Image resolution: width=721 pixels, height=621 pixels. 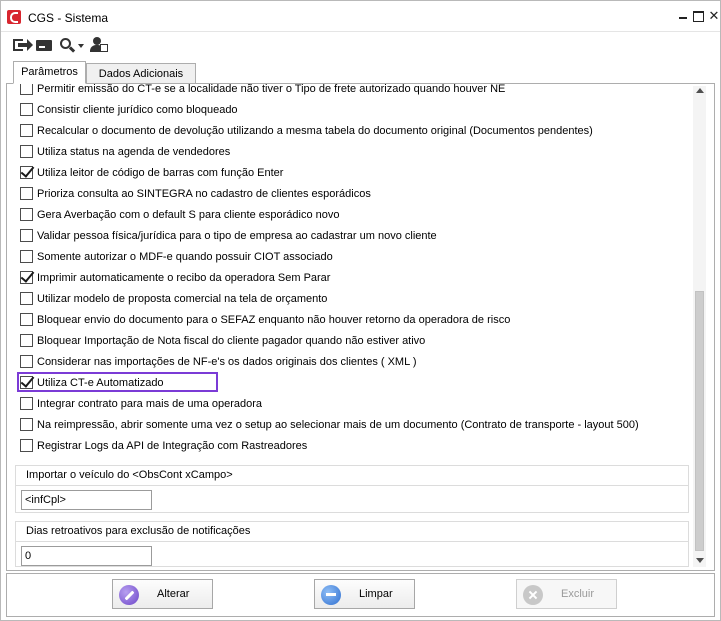 What do you see at coordinates (698, 16) in the screenshot?
I see `maximize-button` at bounding box center [698, 16].